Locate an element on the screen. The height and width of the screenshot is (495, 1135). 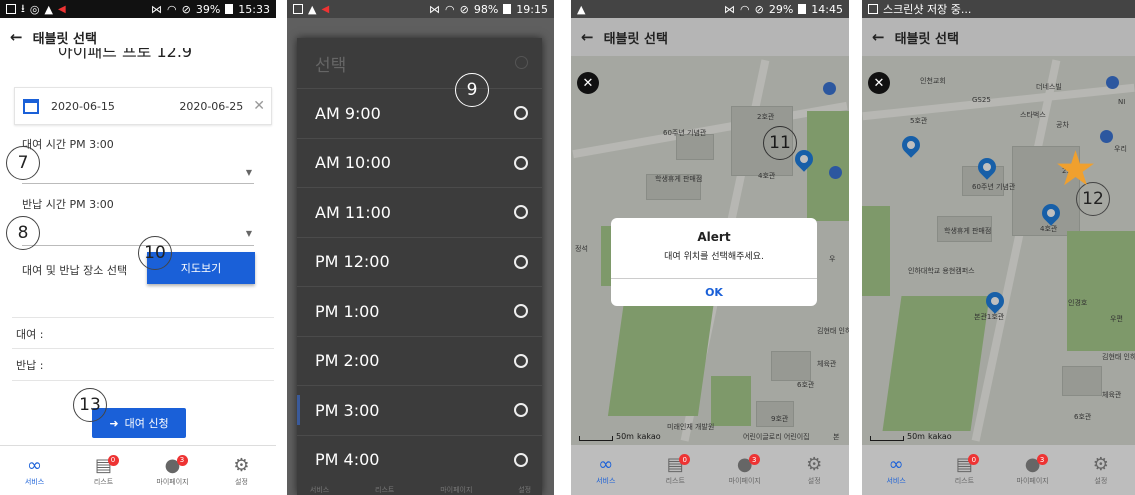
nav-label: 설정 is located at coordinates (1101, 481).